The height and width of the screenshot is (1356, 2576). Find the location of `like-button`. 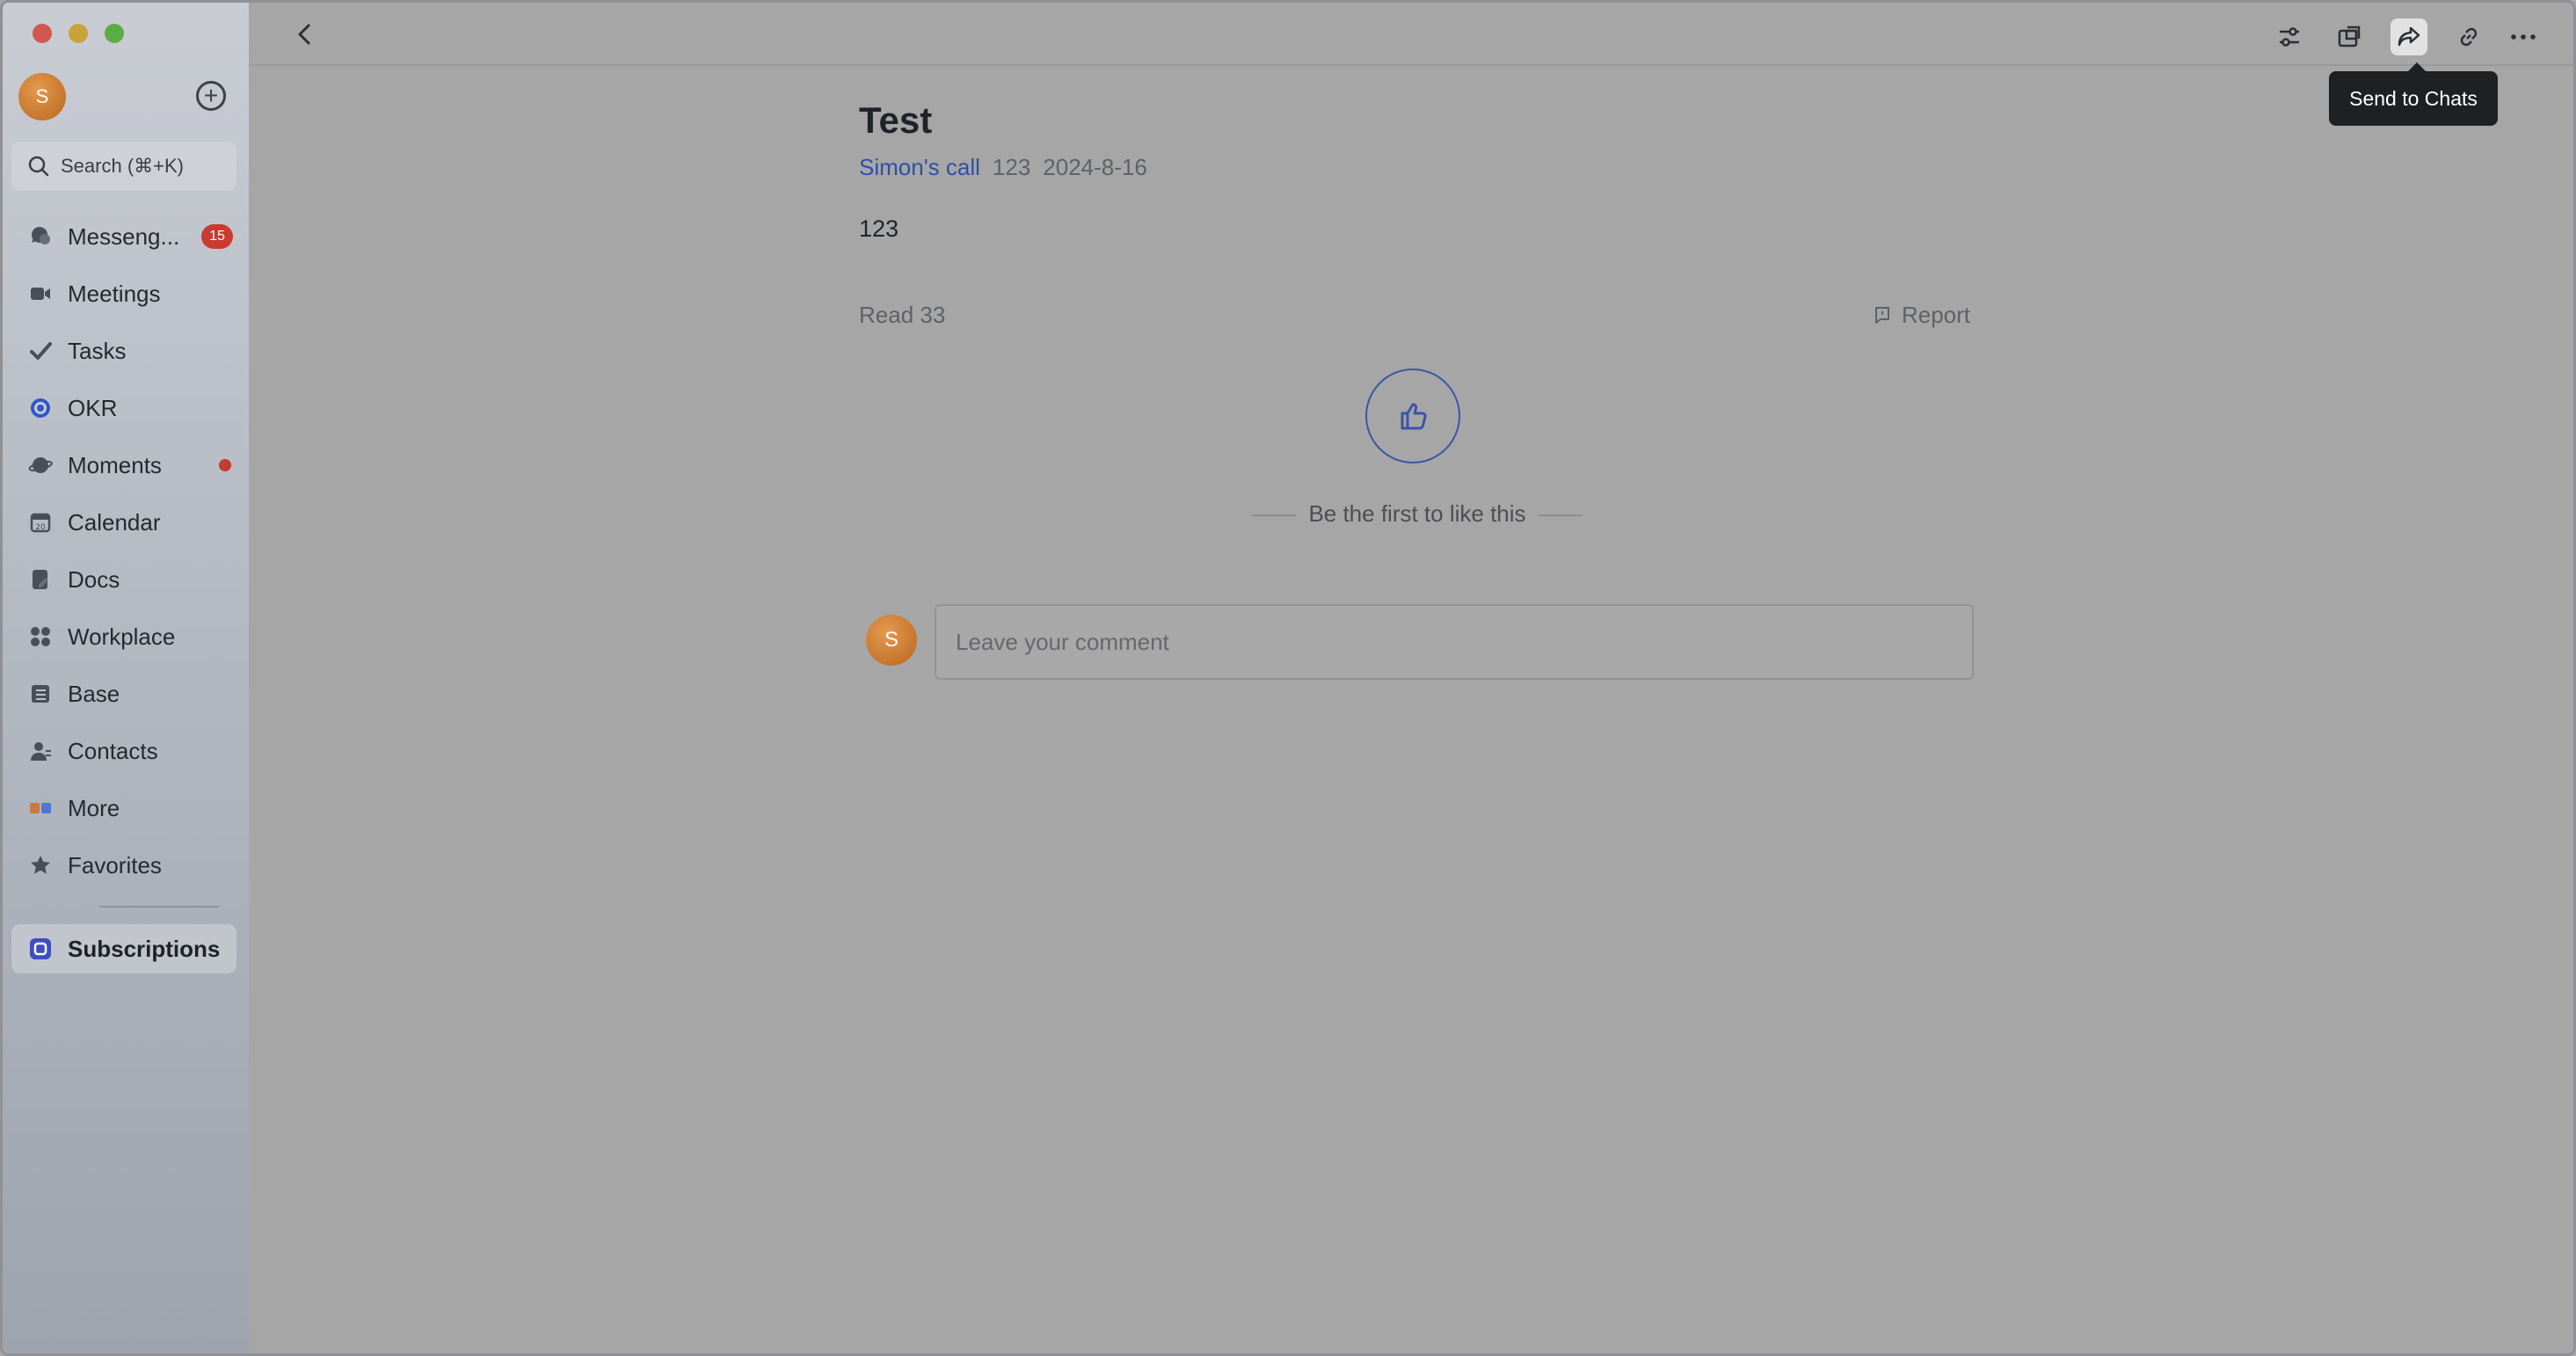

like-button is located at coordinates (1412, 416).